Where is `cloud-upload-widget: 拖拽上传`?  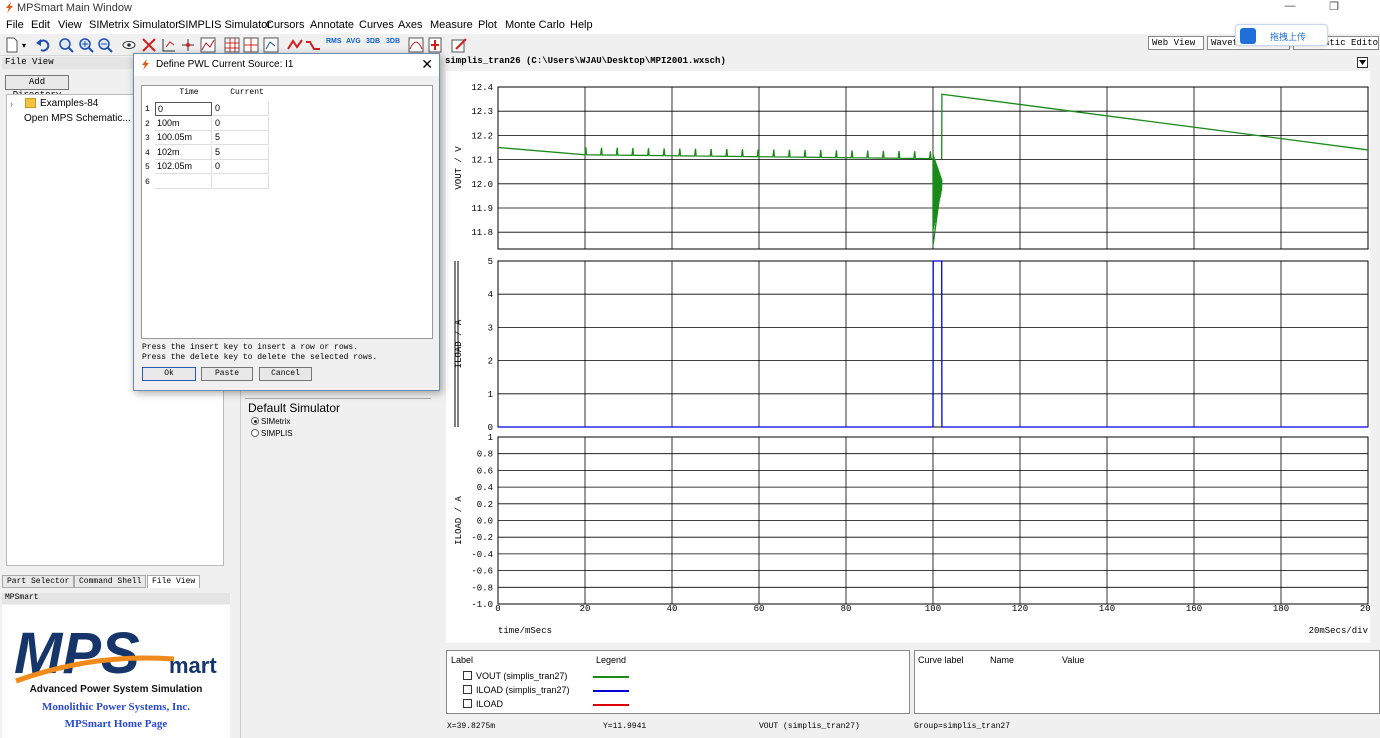 cloud-upload-widget: 拖拽上传 is located at coordinates (1281, 35).